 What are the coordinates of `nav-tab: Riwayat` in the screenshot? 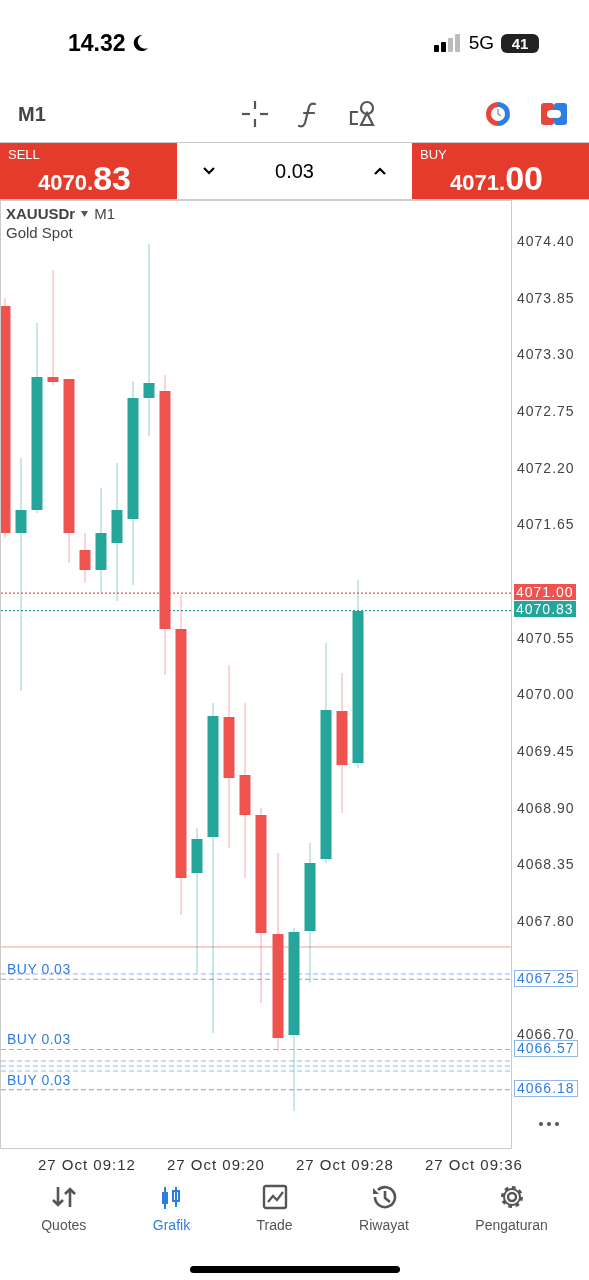 It's located at (384, 1214).